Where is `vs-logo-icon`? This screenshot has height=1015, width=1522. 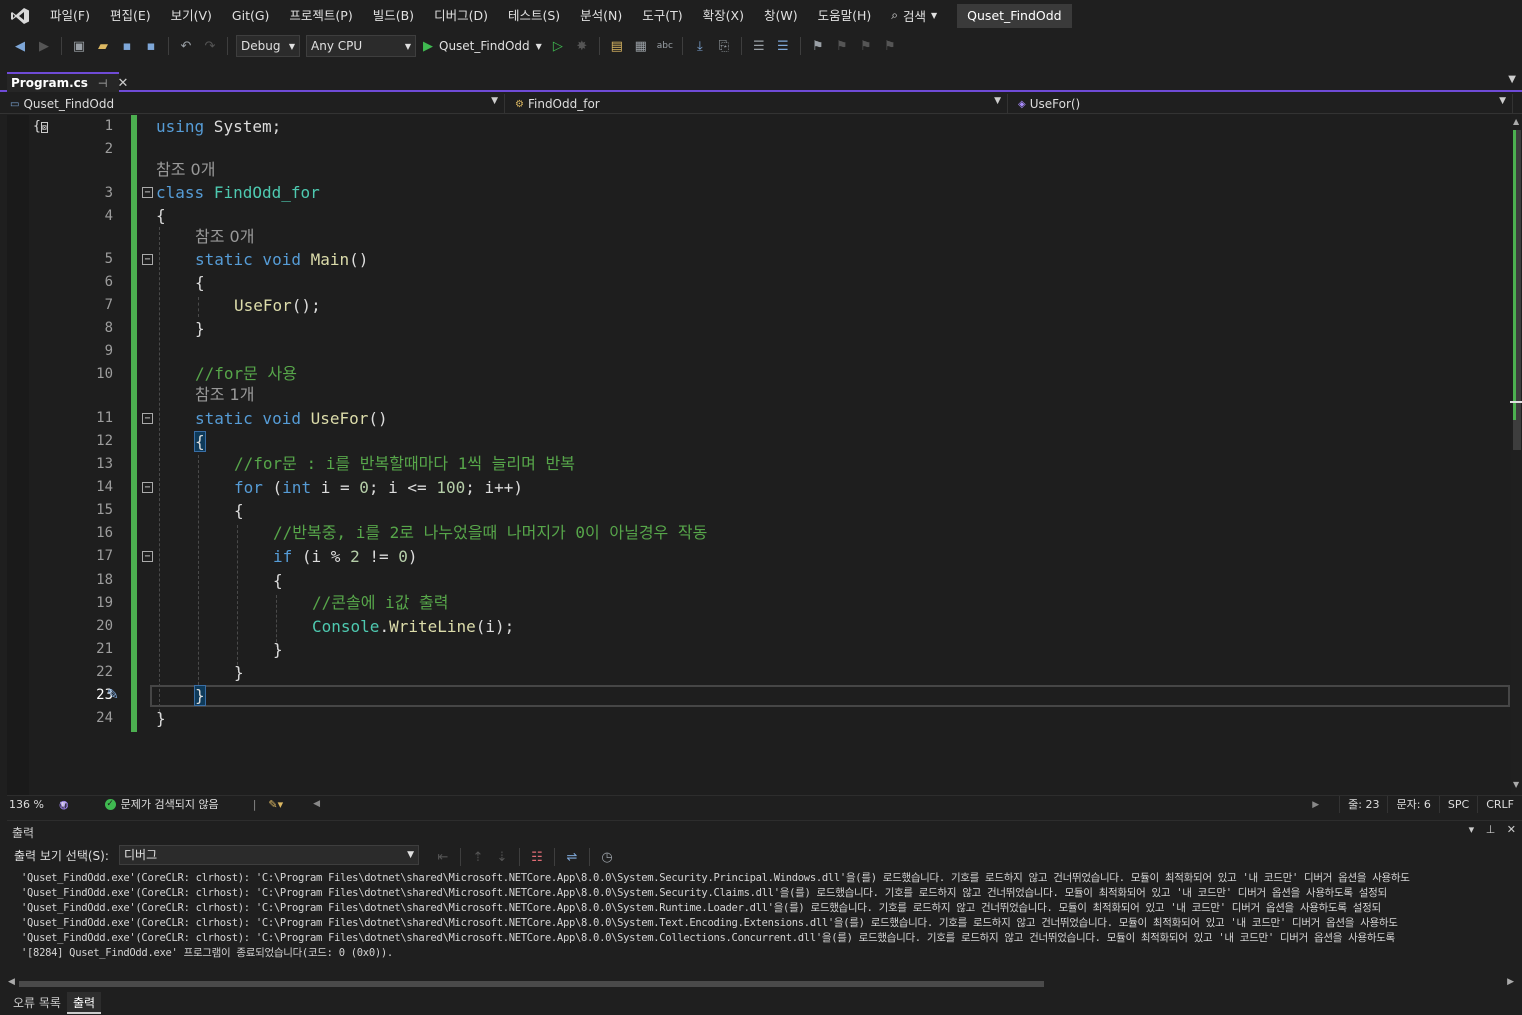
vs-logo-icon is located at coordinates (20, 15).